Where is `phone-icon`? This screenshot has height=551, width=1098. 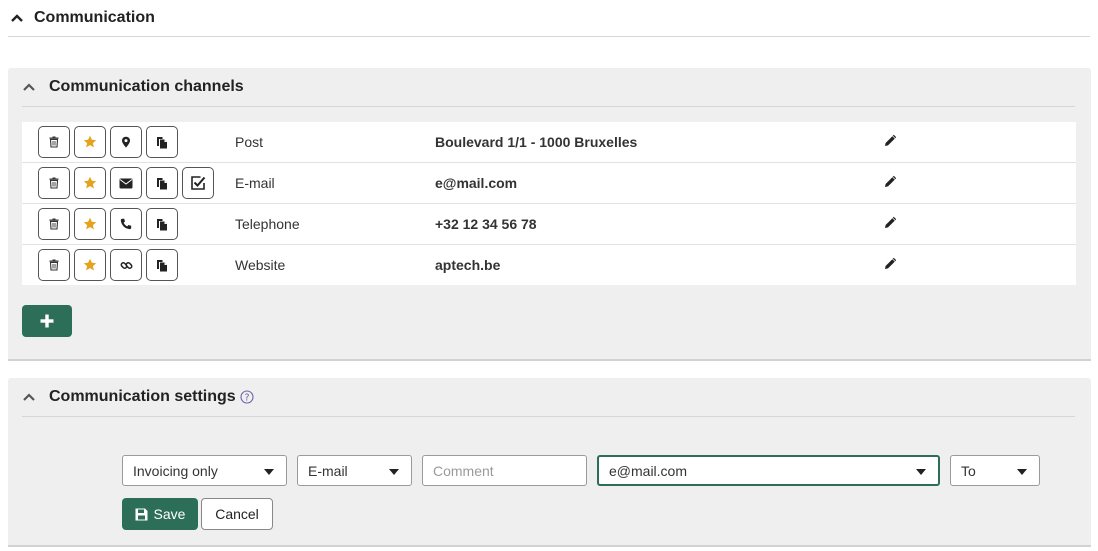 phone-icon is located at coordinates (126, 224).